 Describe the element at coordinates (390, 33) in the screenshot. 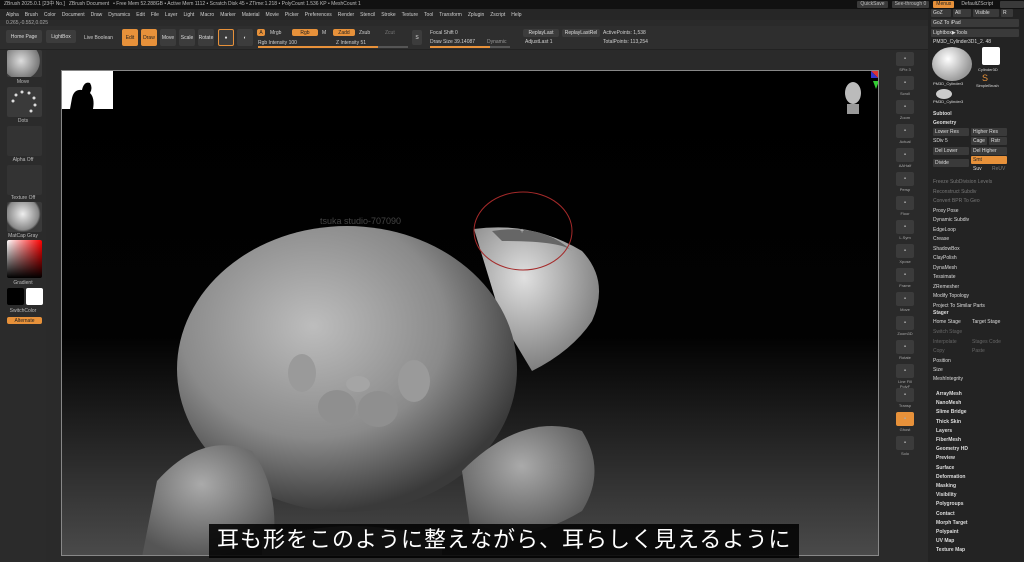

I see `zcut-toggle: Zcut` at that location.